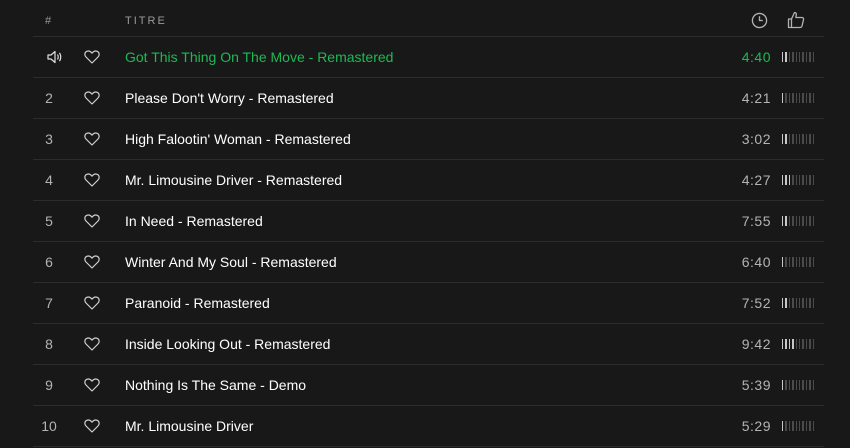 The width and height of the screenshot is (850, 448). I want to click on column-header-number: #, so click(48, 21).